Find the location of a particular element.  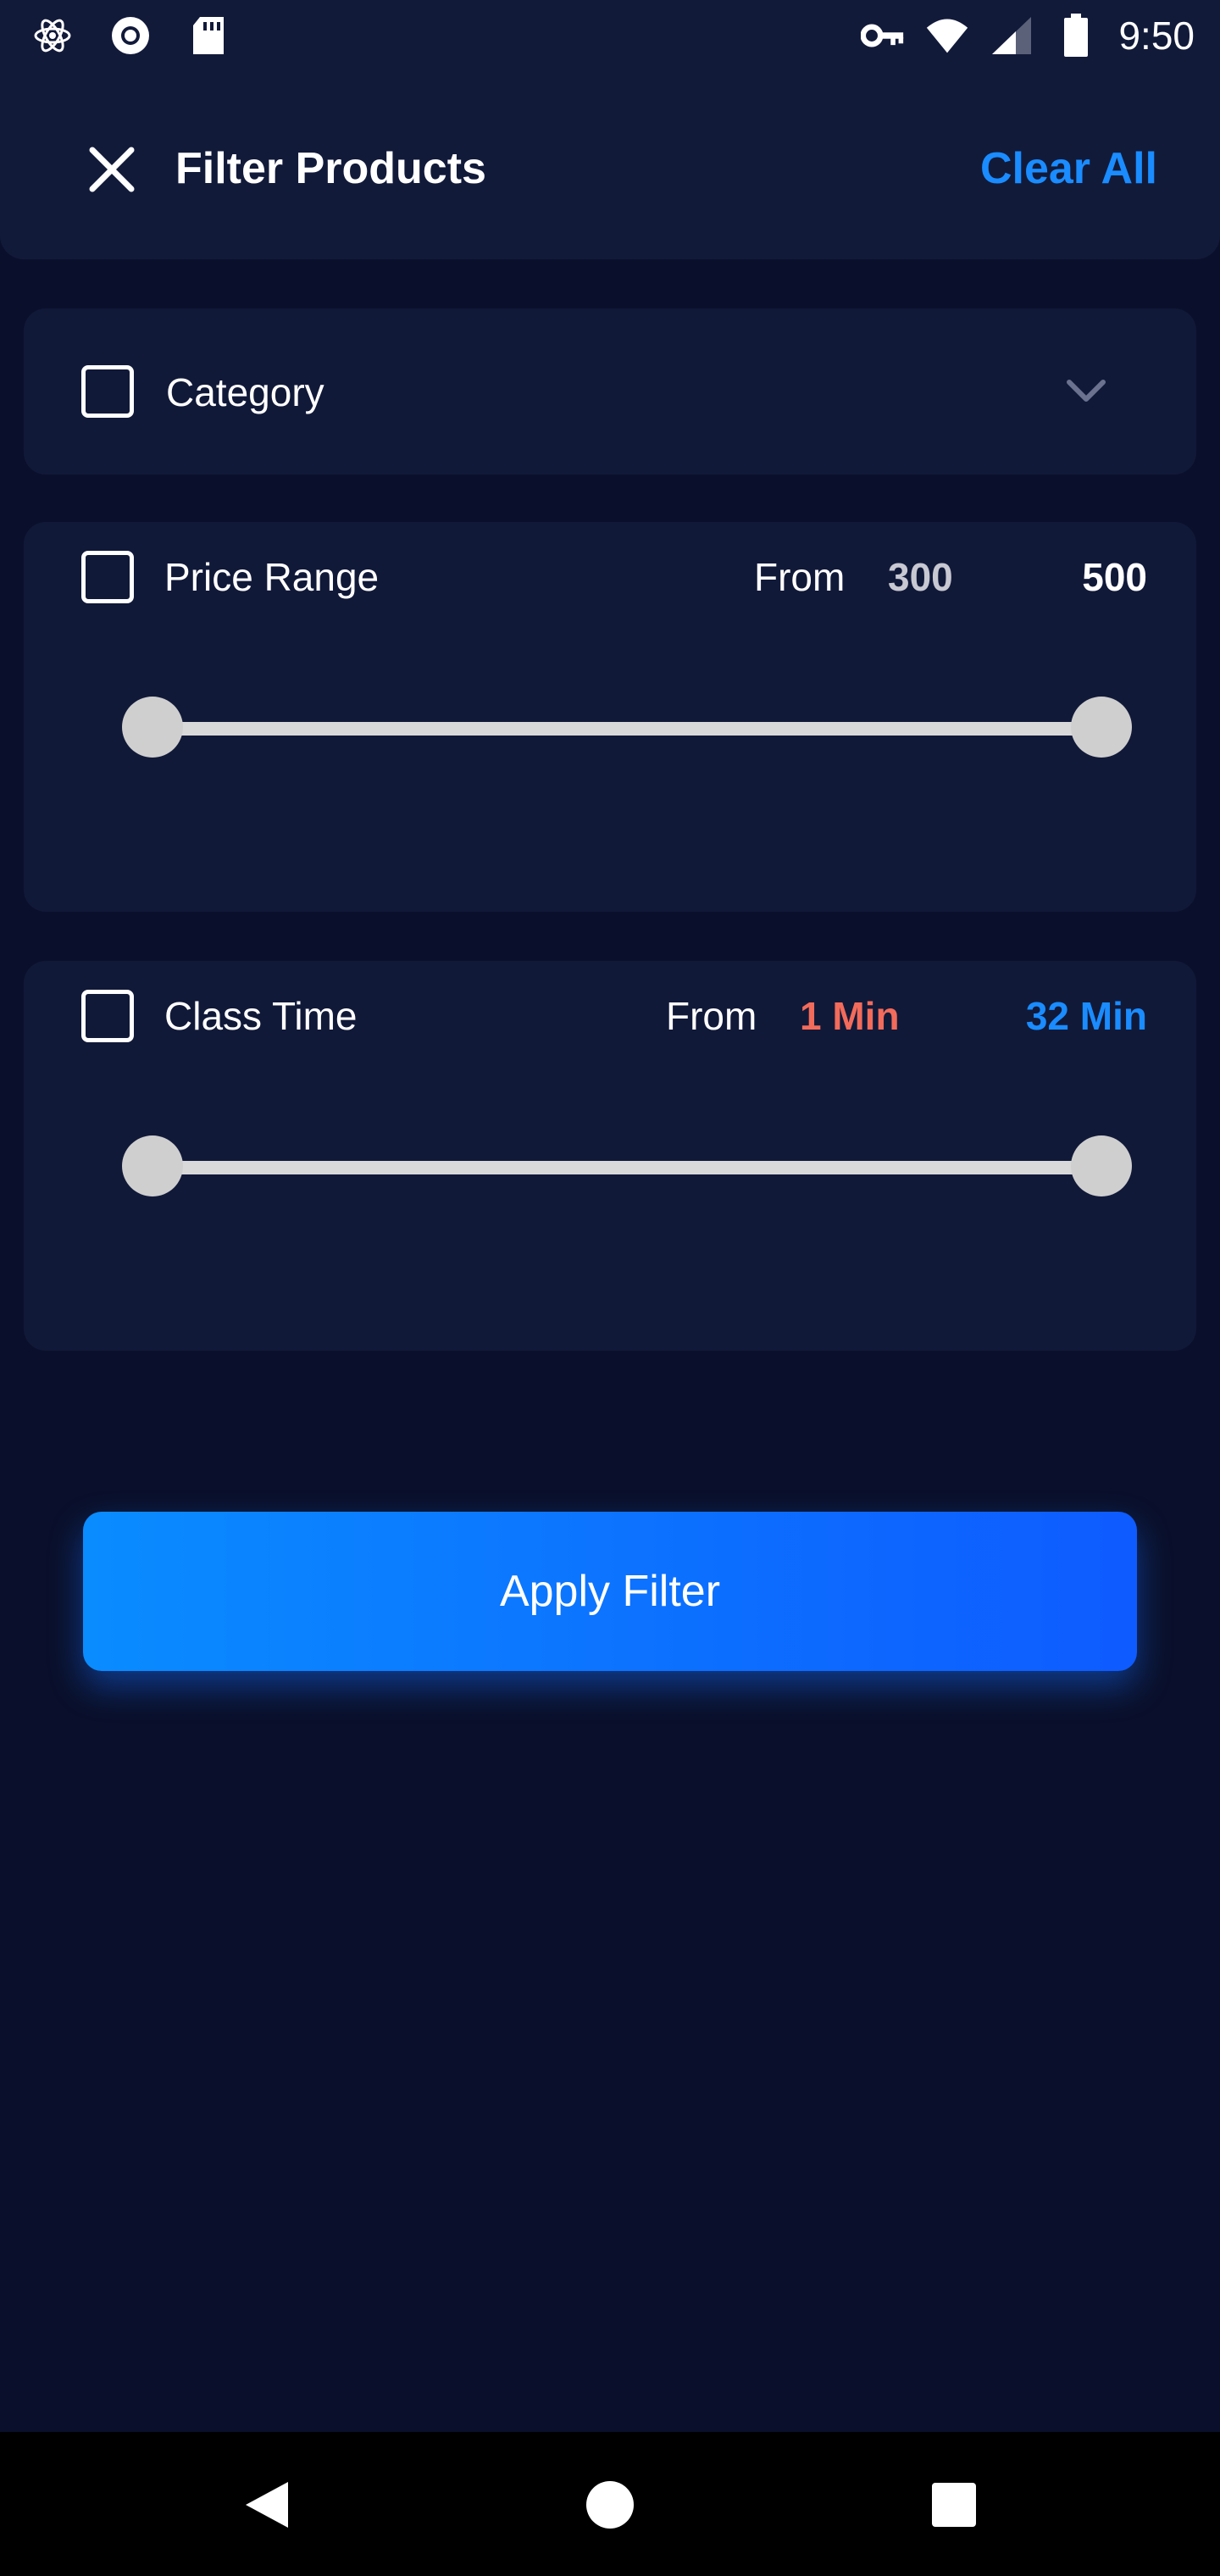

class-time-card: Class Time From 1 Min 32 Min is located at coordinates (610, 1156).